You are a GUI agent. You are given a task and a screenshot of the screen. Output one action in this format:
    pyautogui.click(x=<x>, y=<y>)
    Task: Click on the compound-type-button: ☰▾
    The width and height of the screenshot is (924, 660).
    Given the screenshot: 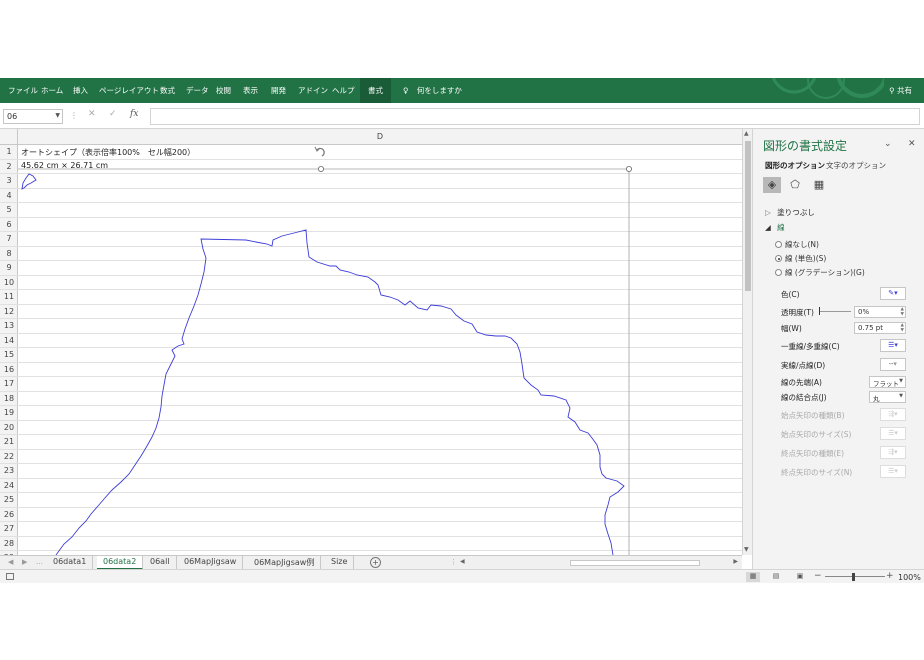 What is the action you would take?
    pyautogui.click(x=893, y=345)
    